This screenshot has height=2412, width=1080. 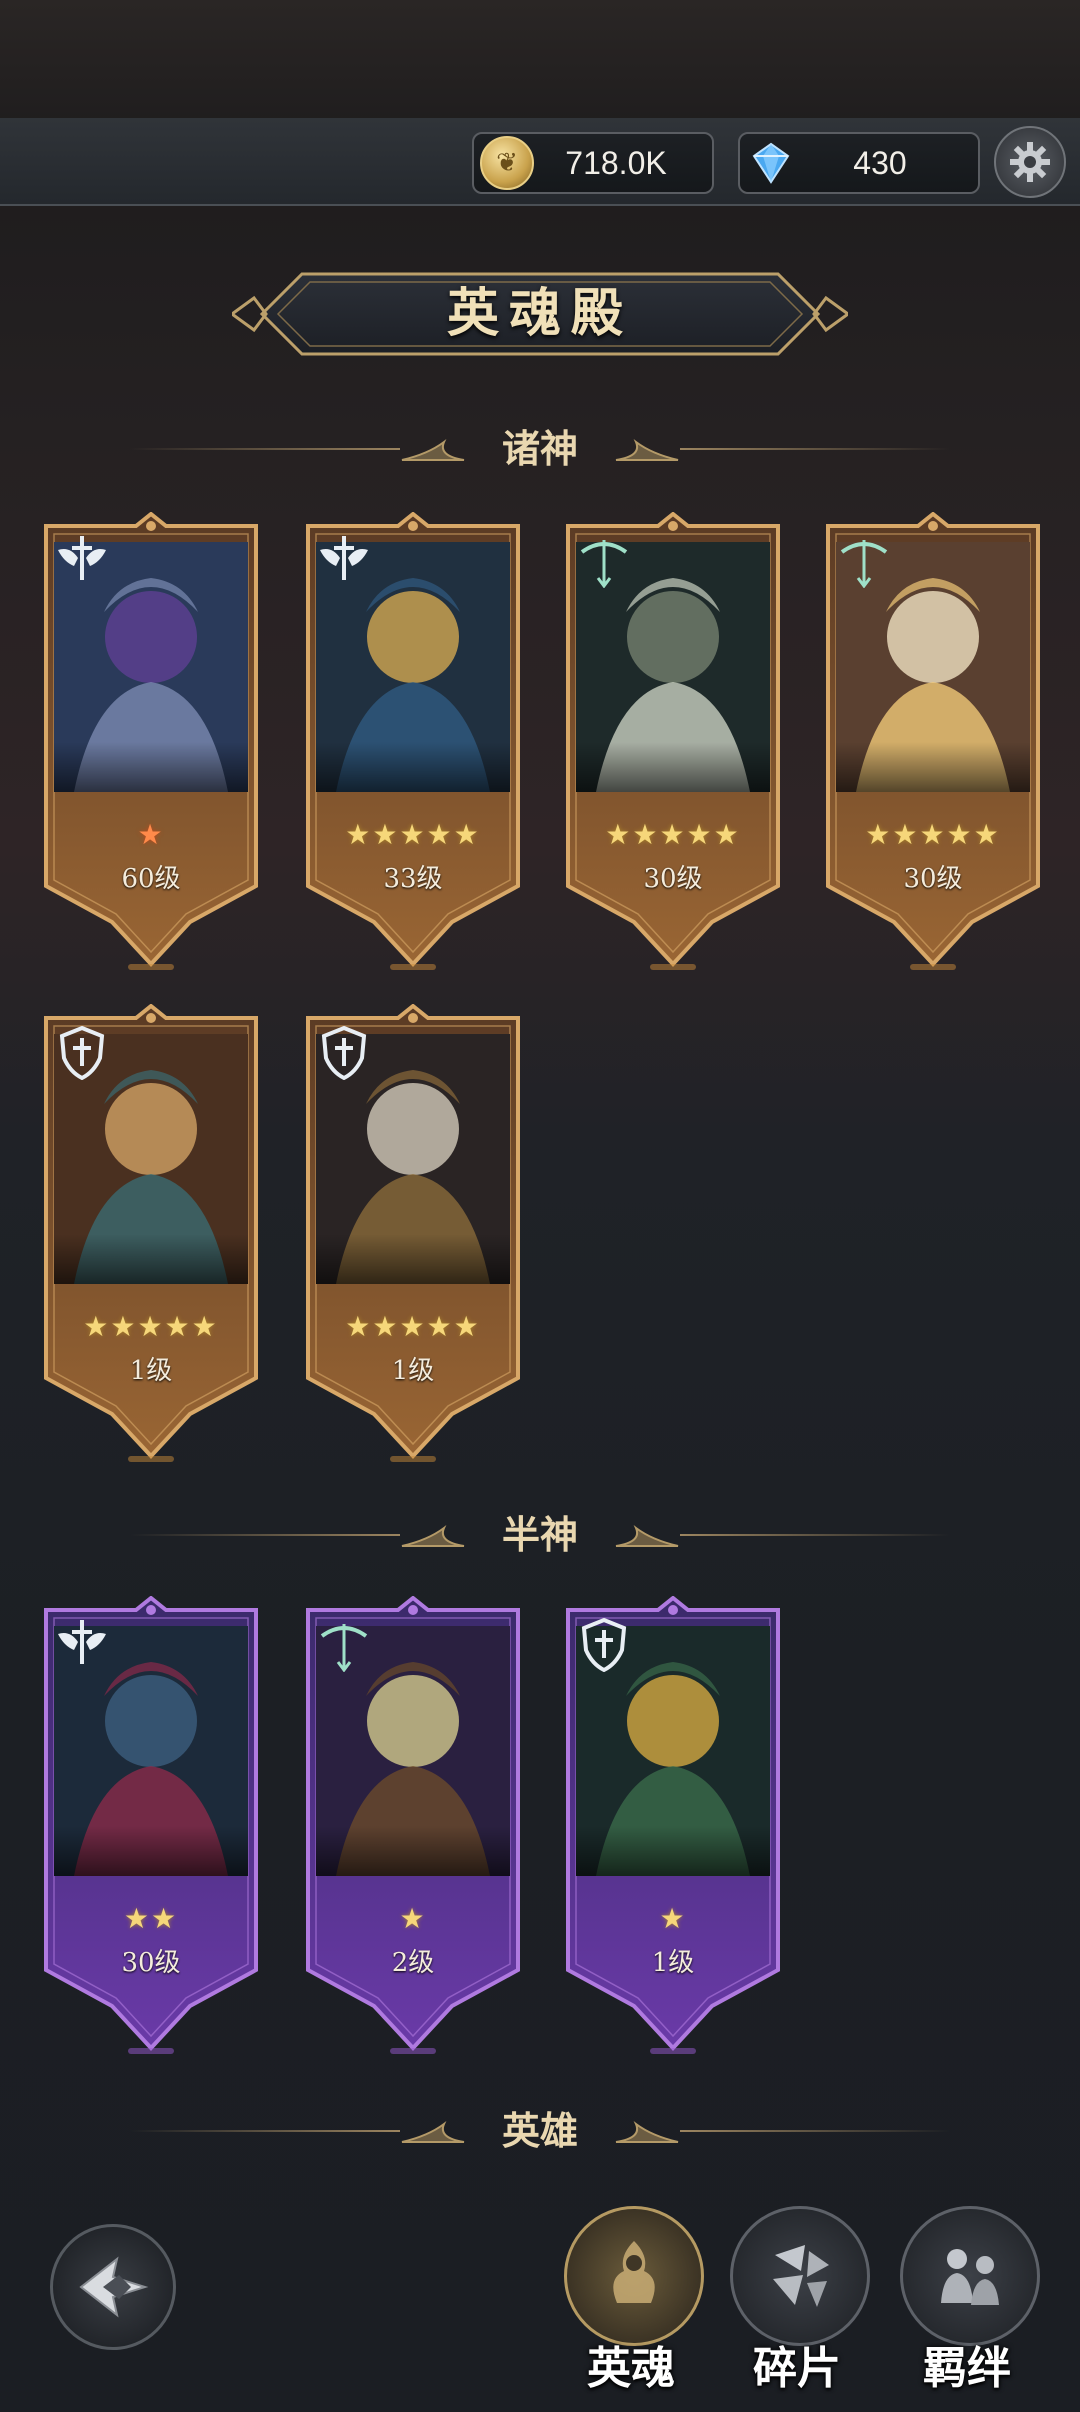 I want to click on diamond-icon, so click(x=771, y=163).